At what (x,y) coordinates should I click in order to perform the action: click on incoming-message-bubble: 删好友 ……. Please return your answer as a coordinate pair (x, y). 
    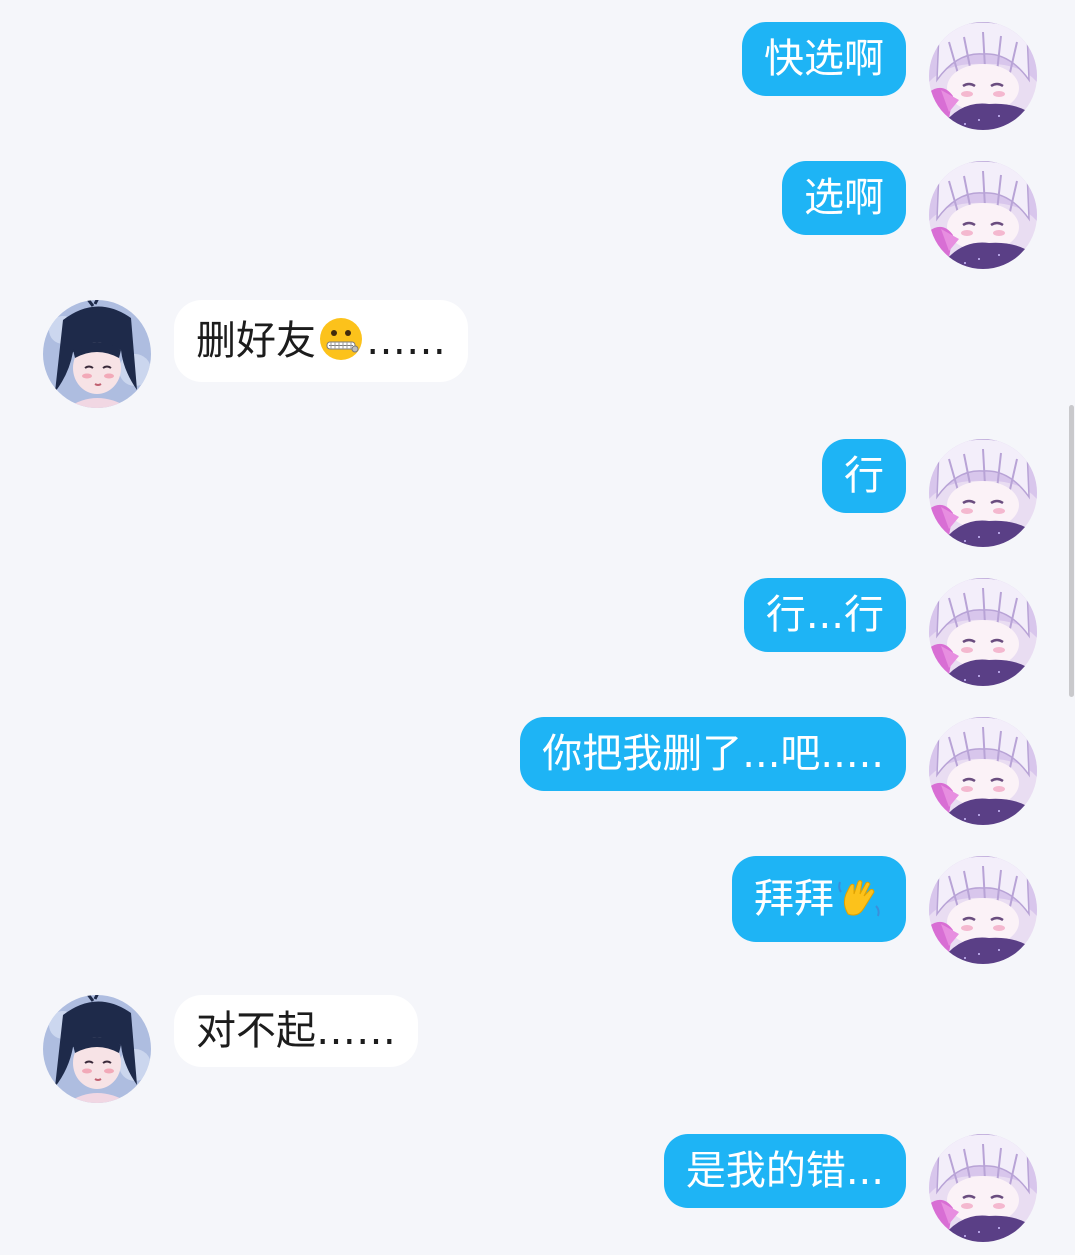
    Looking at the image, I should click on (321, 341).